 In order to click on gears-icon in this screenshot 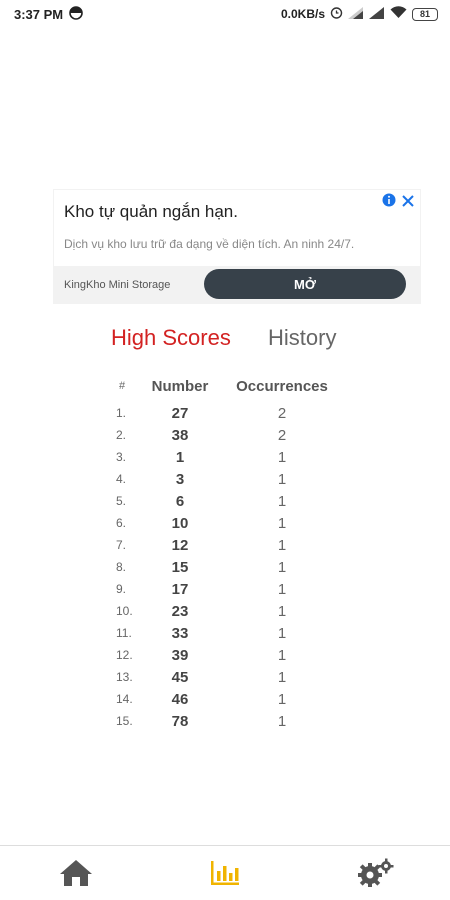, I will do `click(376, 872)`.